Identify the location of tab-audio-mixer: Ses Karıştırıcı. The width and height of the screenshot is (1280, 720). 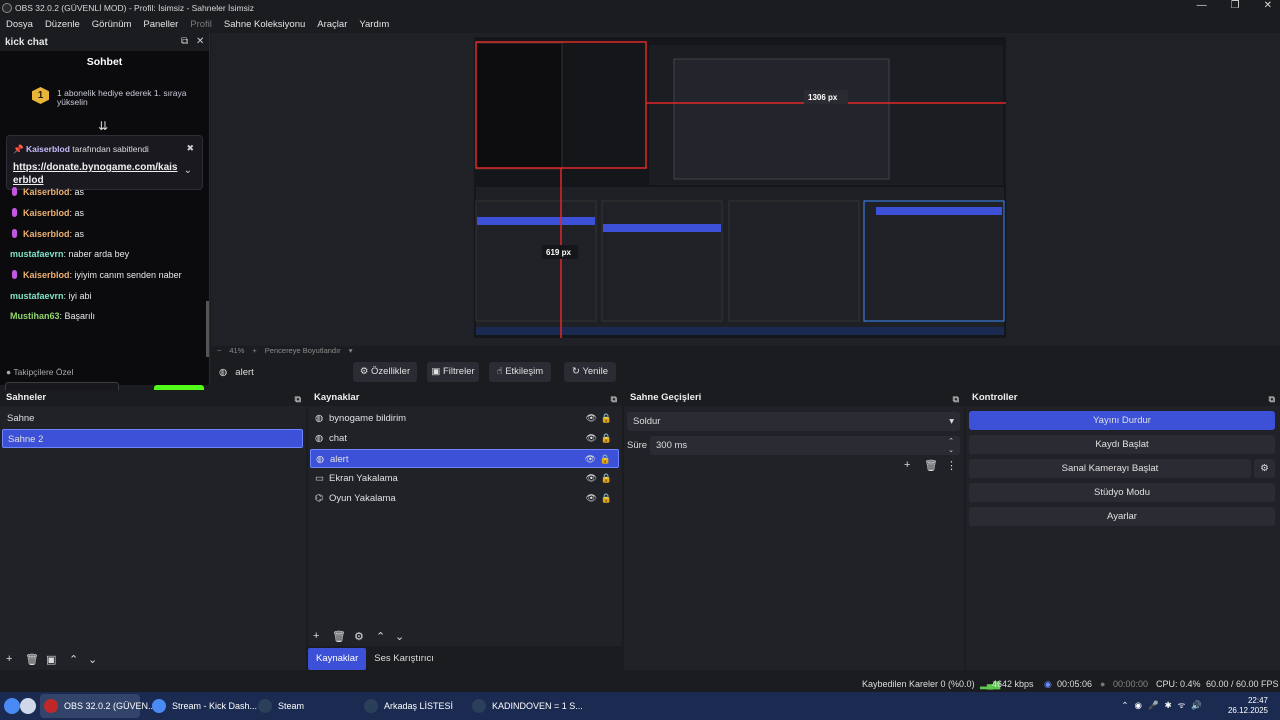
(404, 659).